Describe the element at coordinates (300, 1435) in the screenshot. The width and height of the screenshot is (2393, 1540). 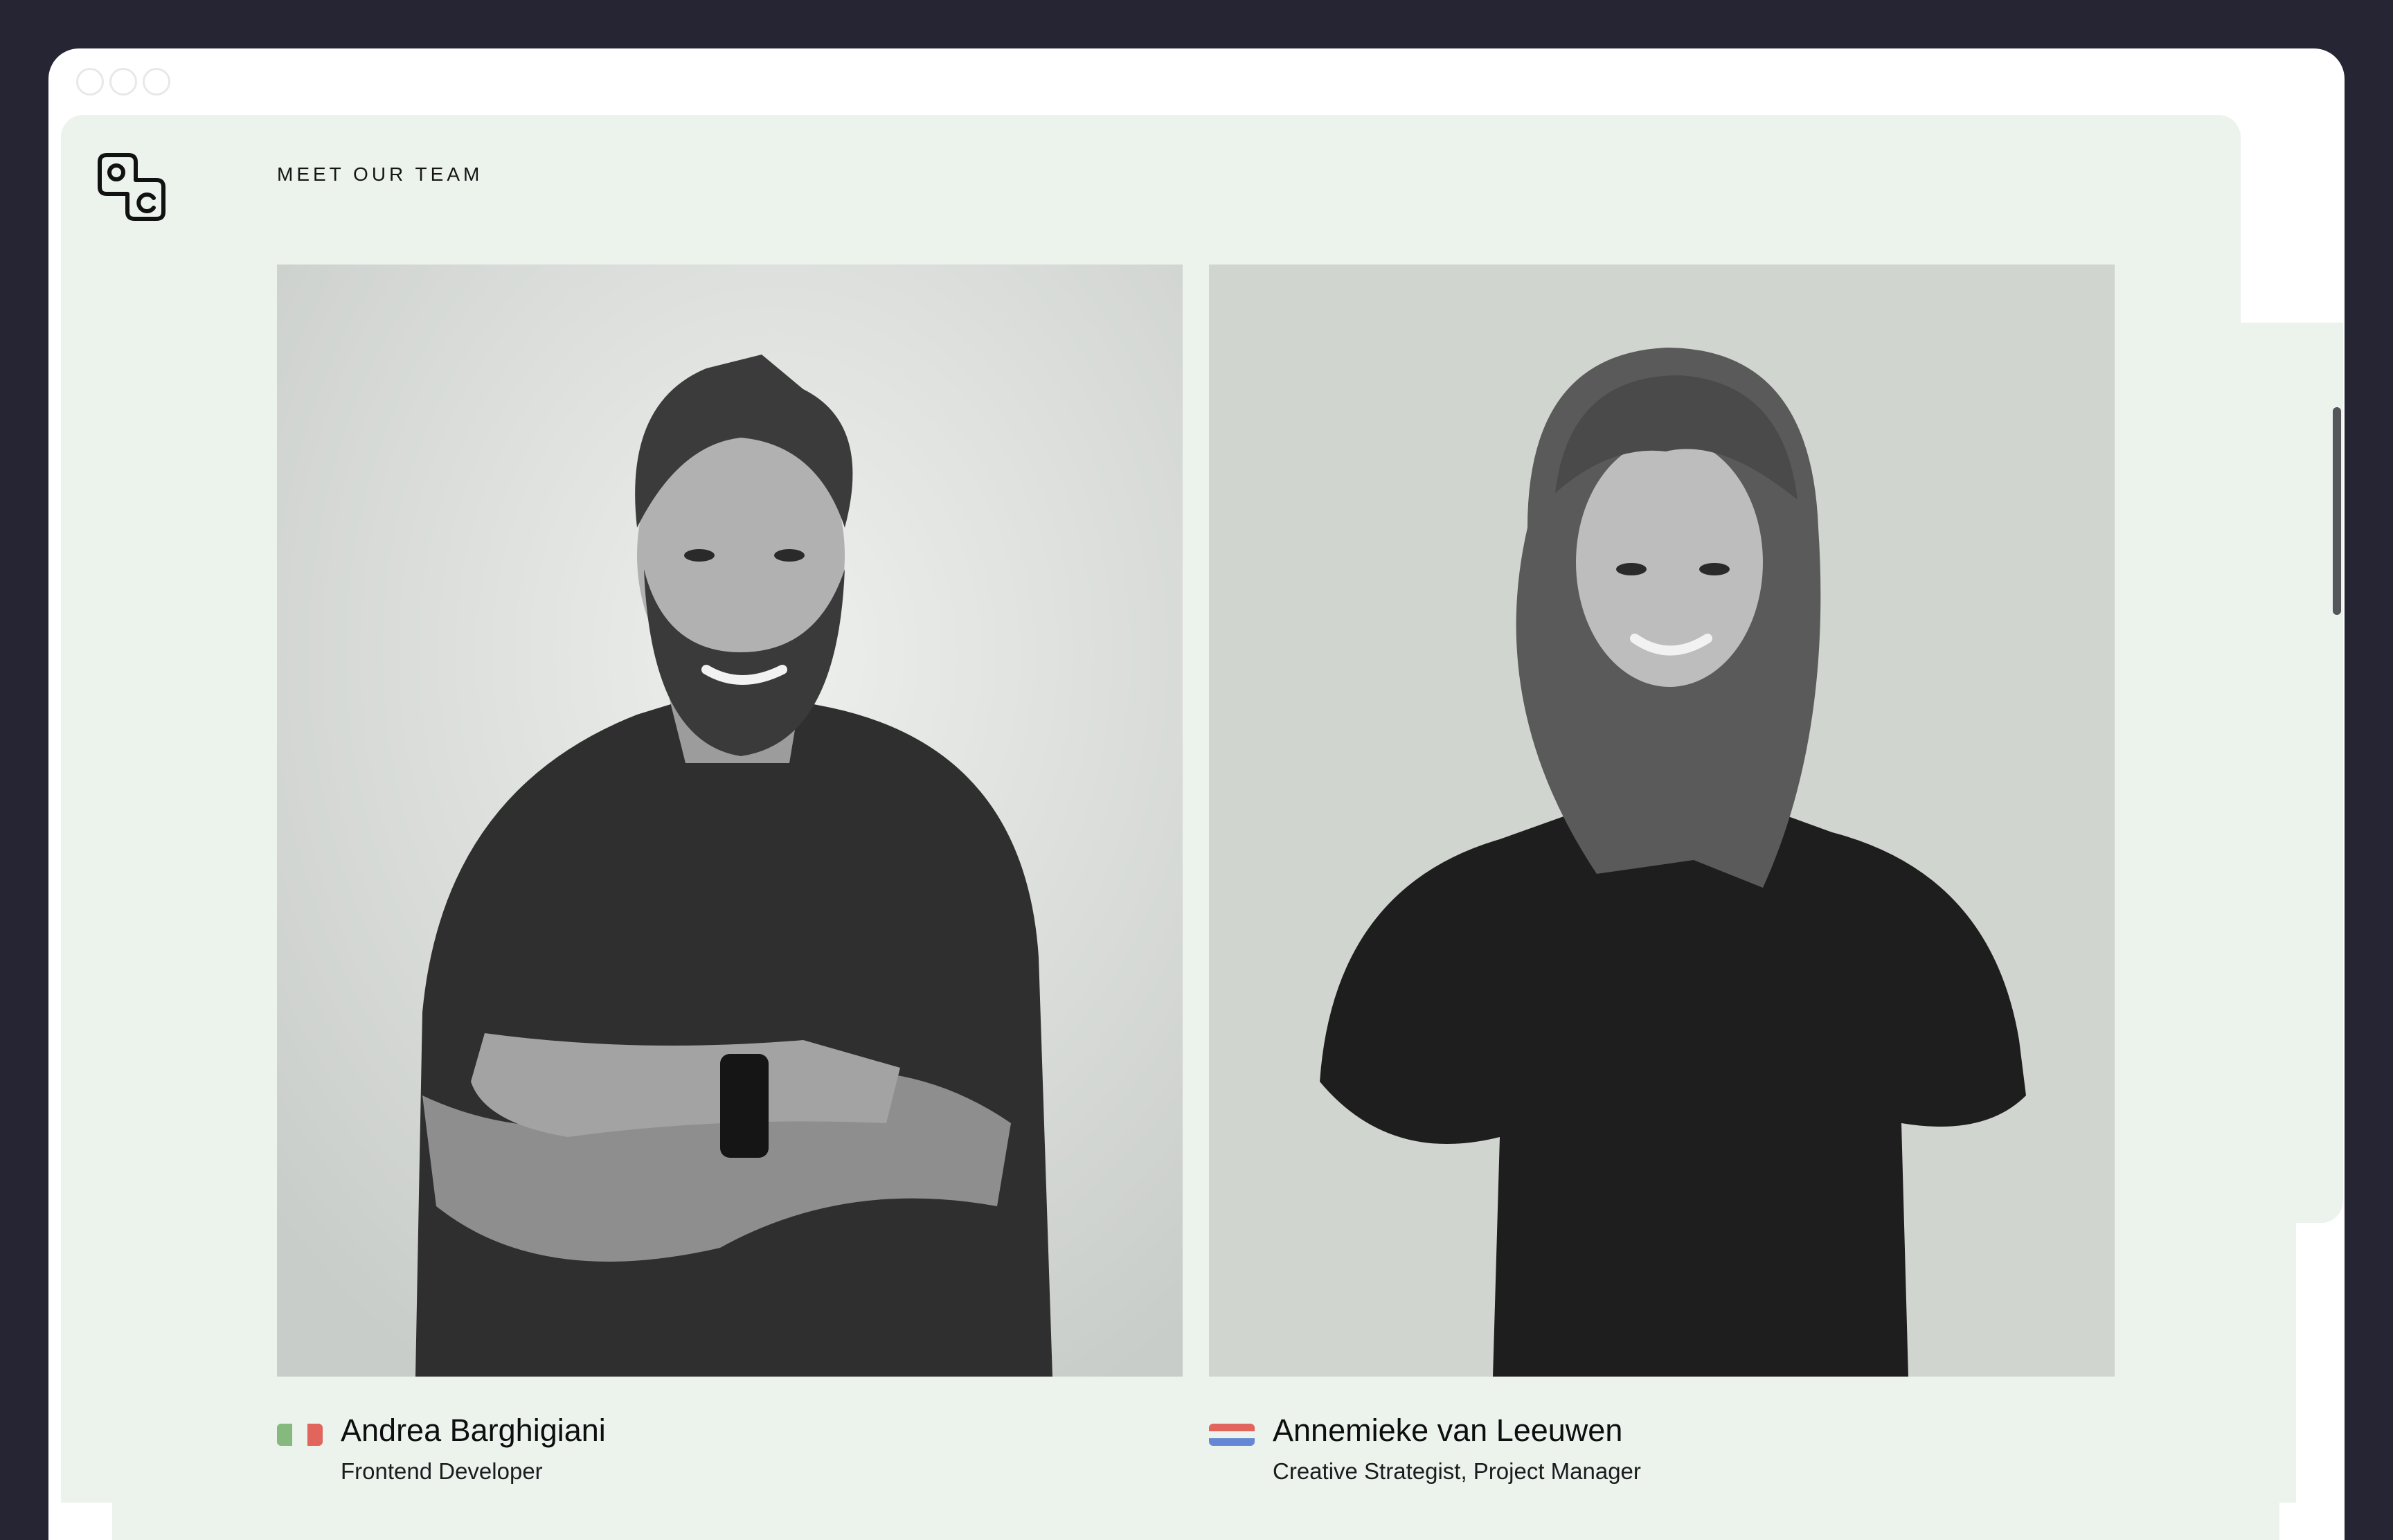
I see `italy-flag-icon` at that location.